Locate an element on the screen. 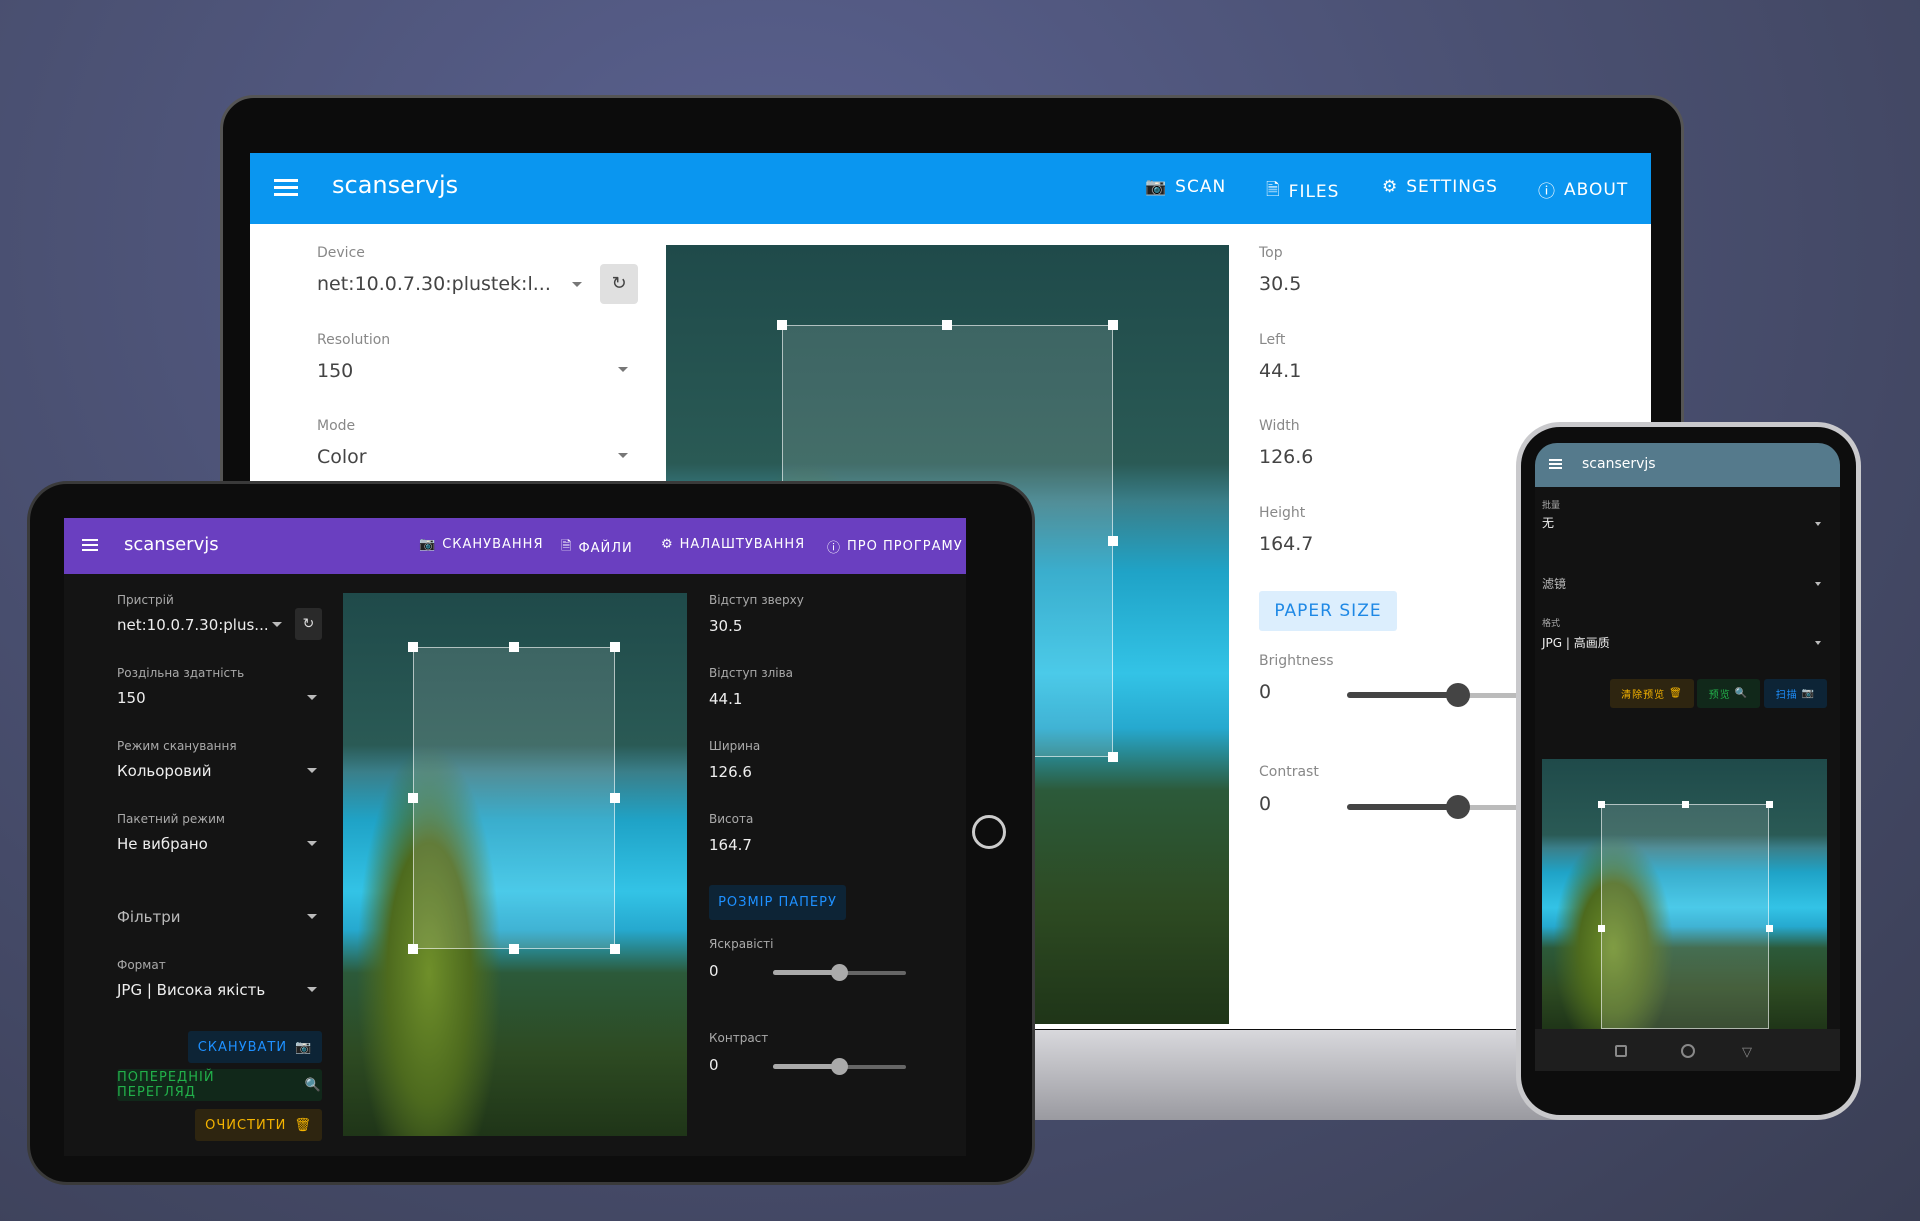 The image size is (1920, 1221). clear-preview-button: 清除预览 🗑 is located at coordinates (1652, 693).